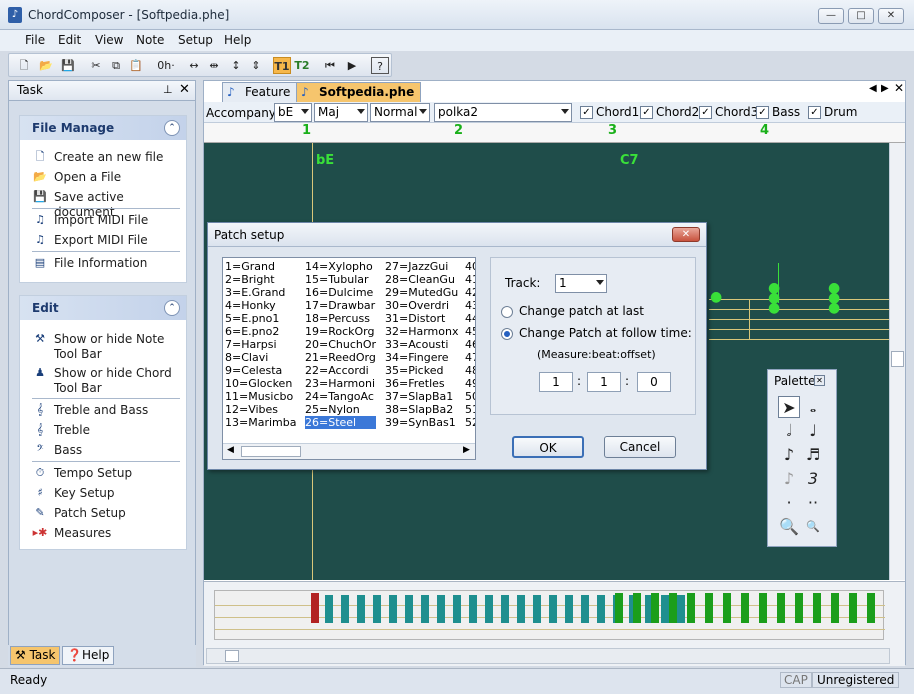 The height and width of the screenshot is (694, 914). I want to click on patch-item: 19=RockOrg, so click(340, 331).